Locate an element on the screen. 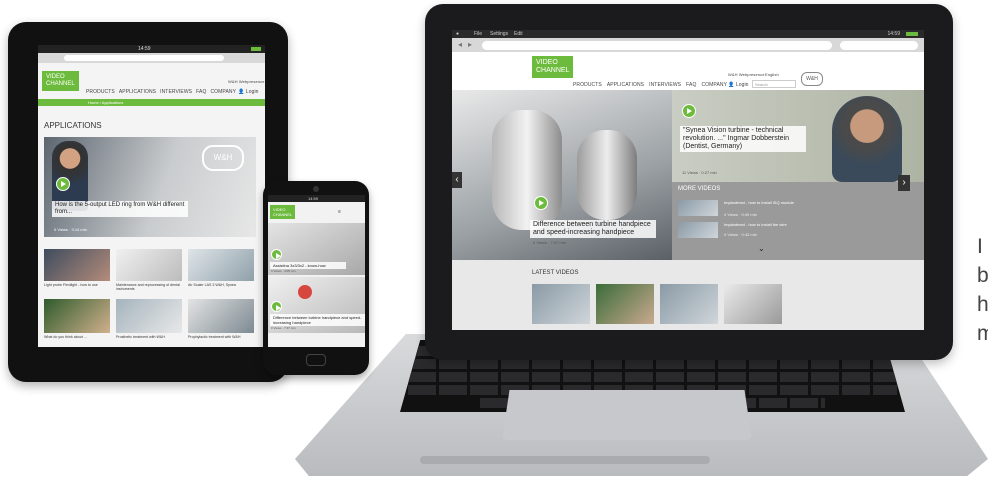  tablet-status-bar: 14:59 is located at coordinates (151, 49).